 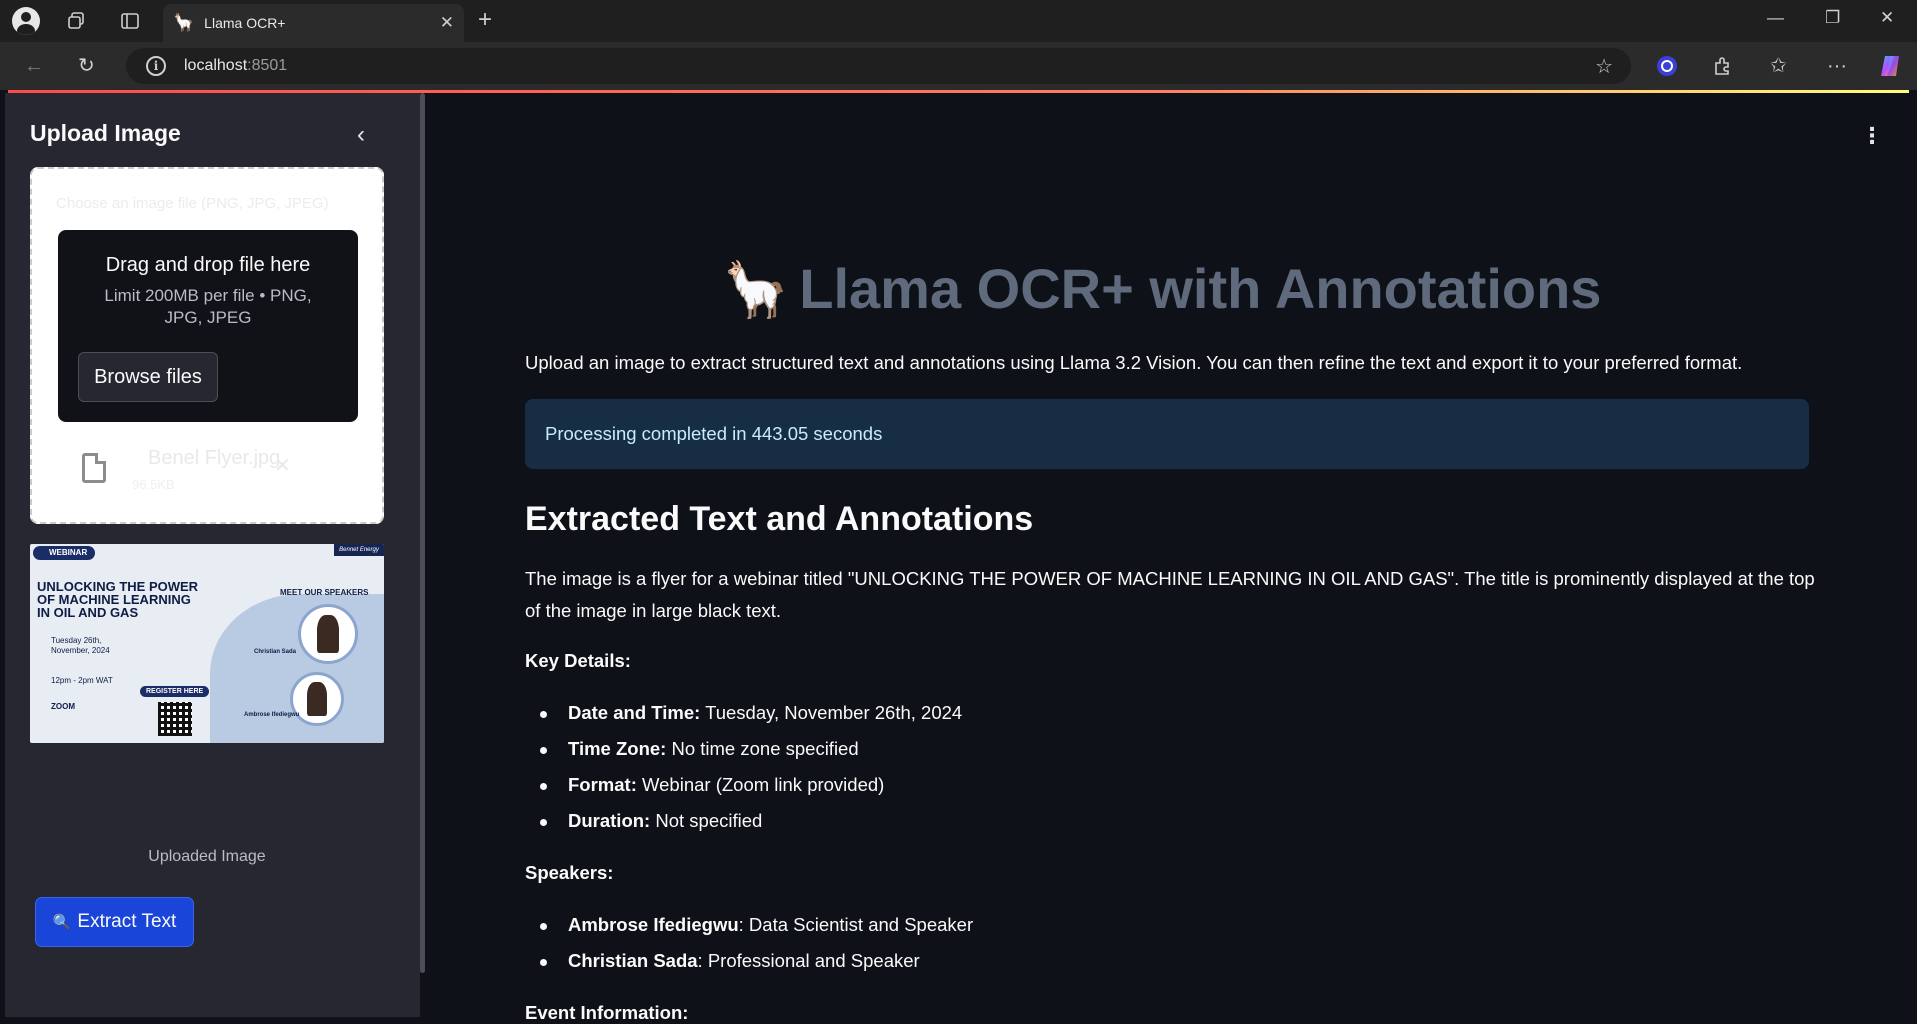 What do you see at coordinates (175, 691) in the screenshot?
I see `register-badge: REGISTER HERE` at bounding box center [175, 691].